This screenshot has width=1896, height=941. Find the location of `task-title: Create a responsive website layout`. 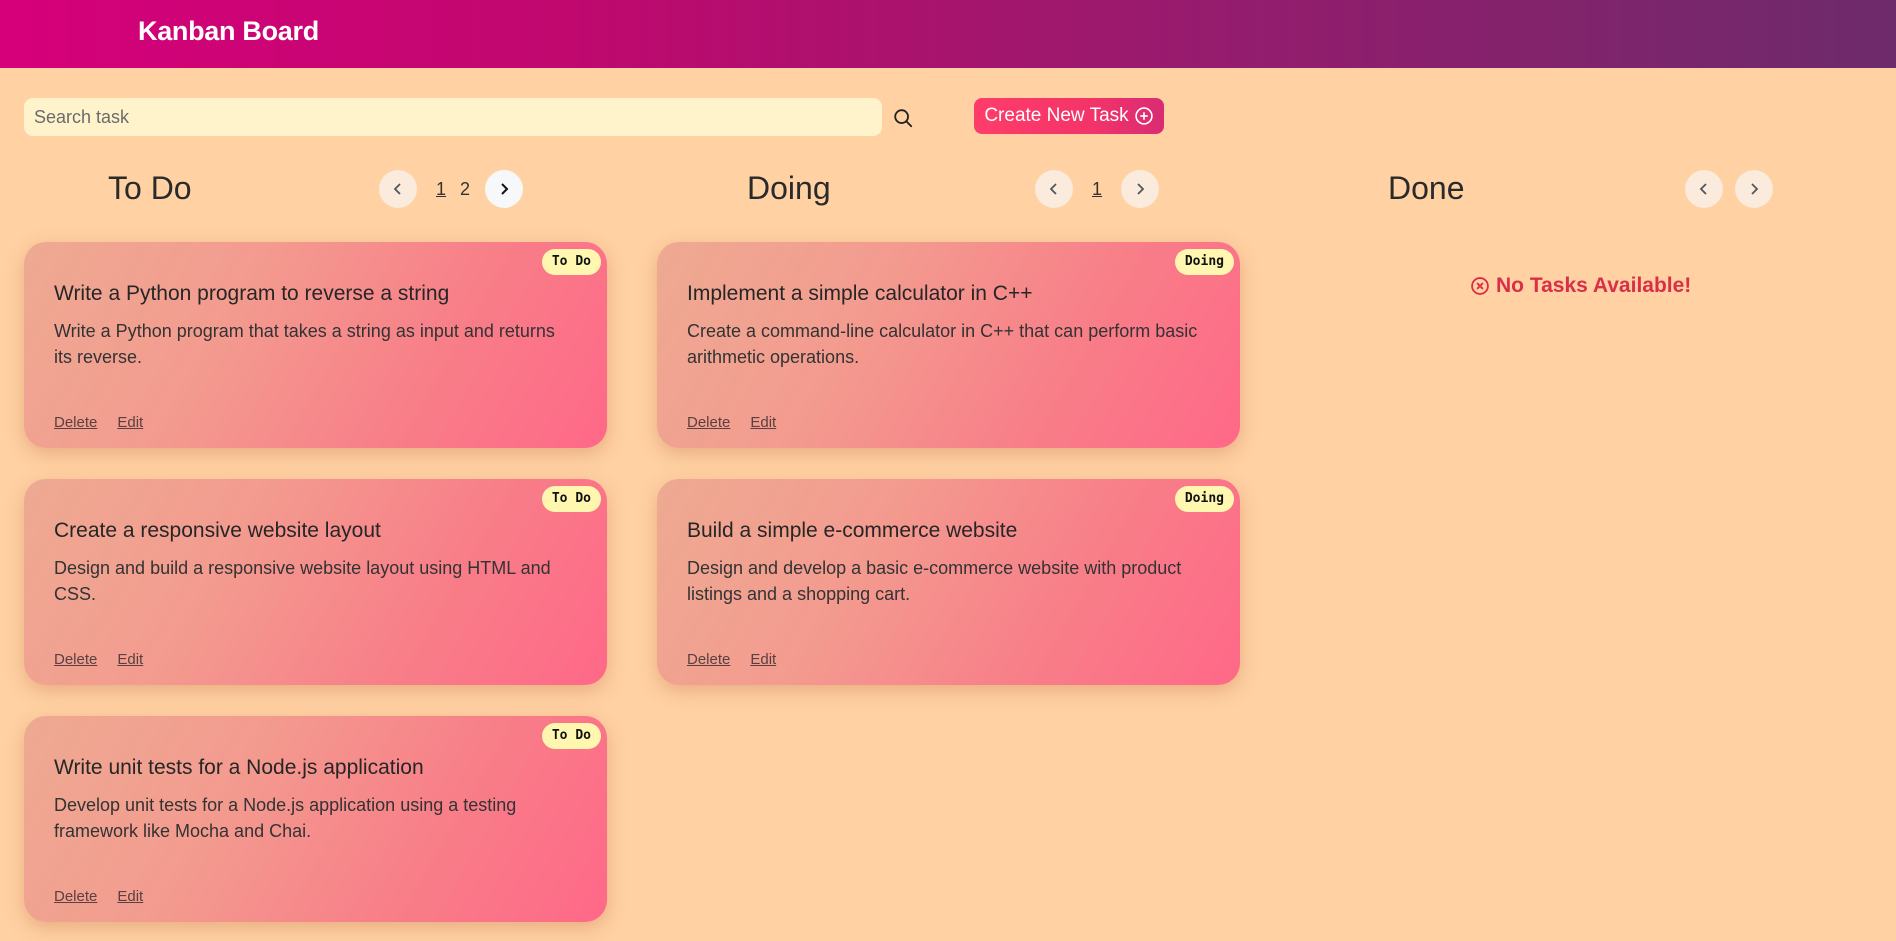

task-title: Create a responsive website layout is located at coordinates (217, 530).